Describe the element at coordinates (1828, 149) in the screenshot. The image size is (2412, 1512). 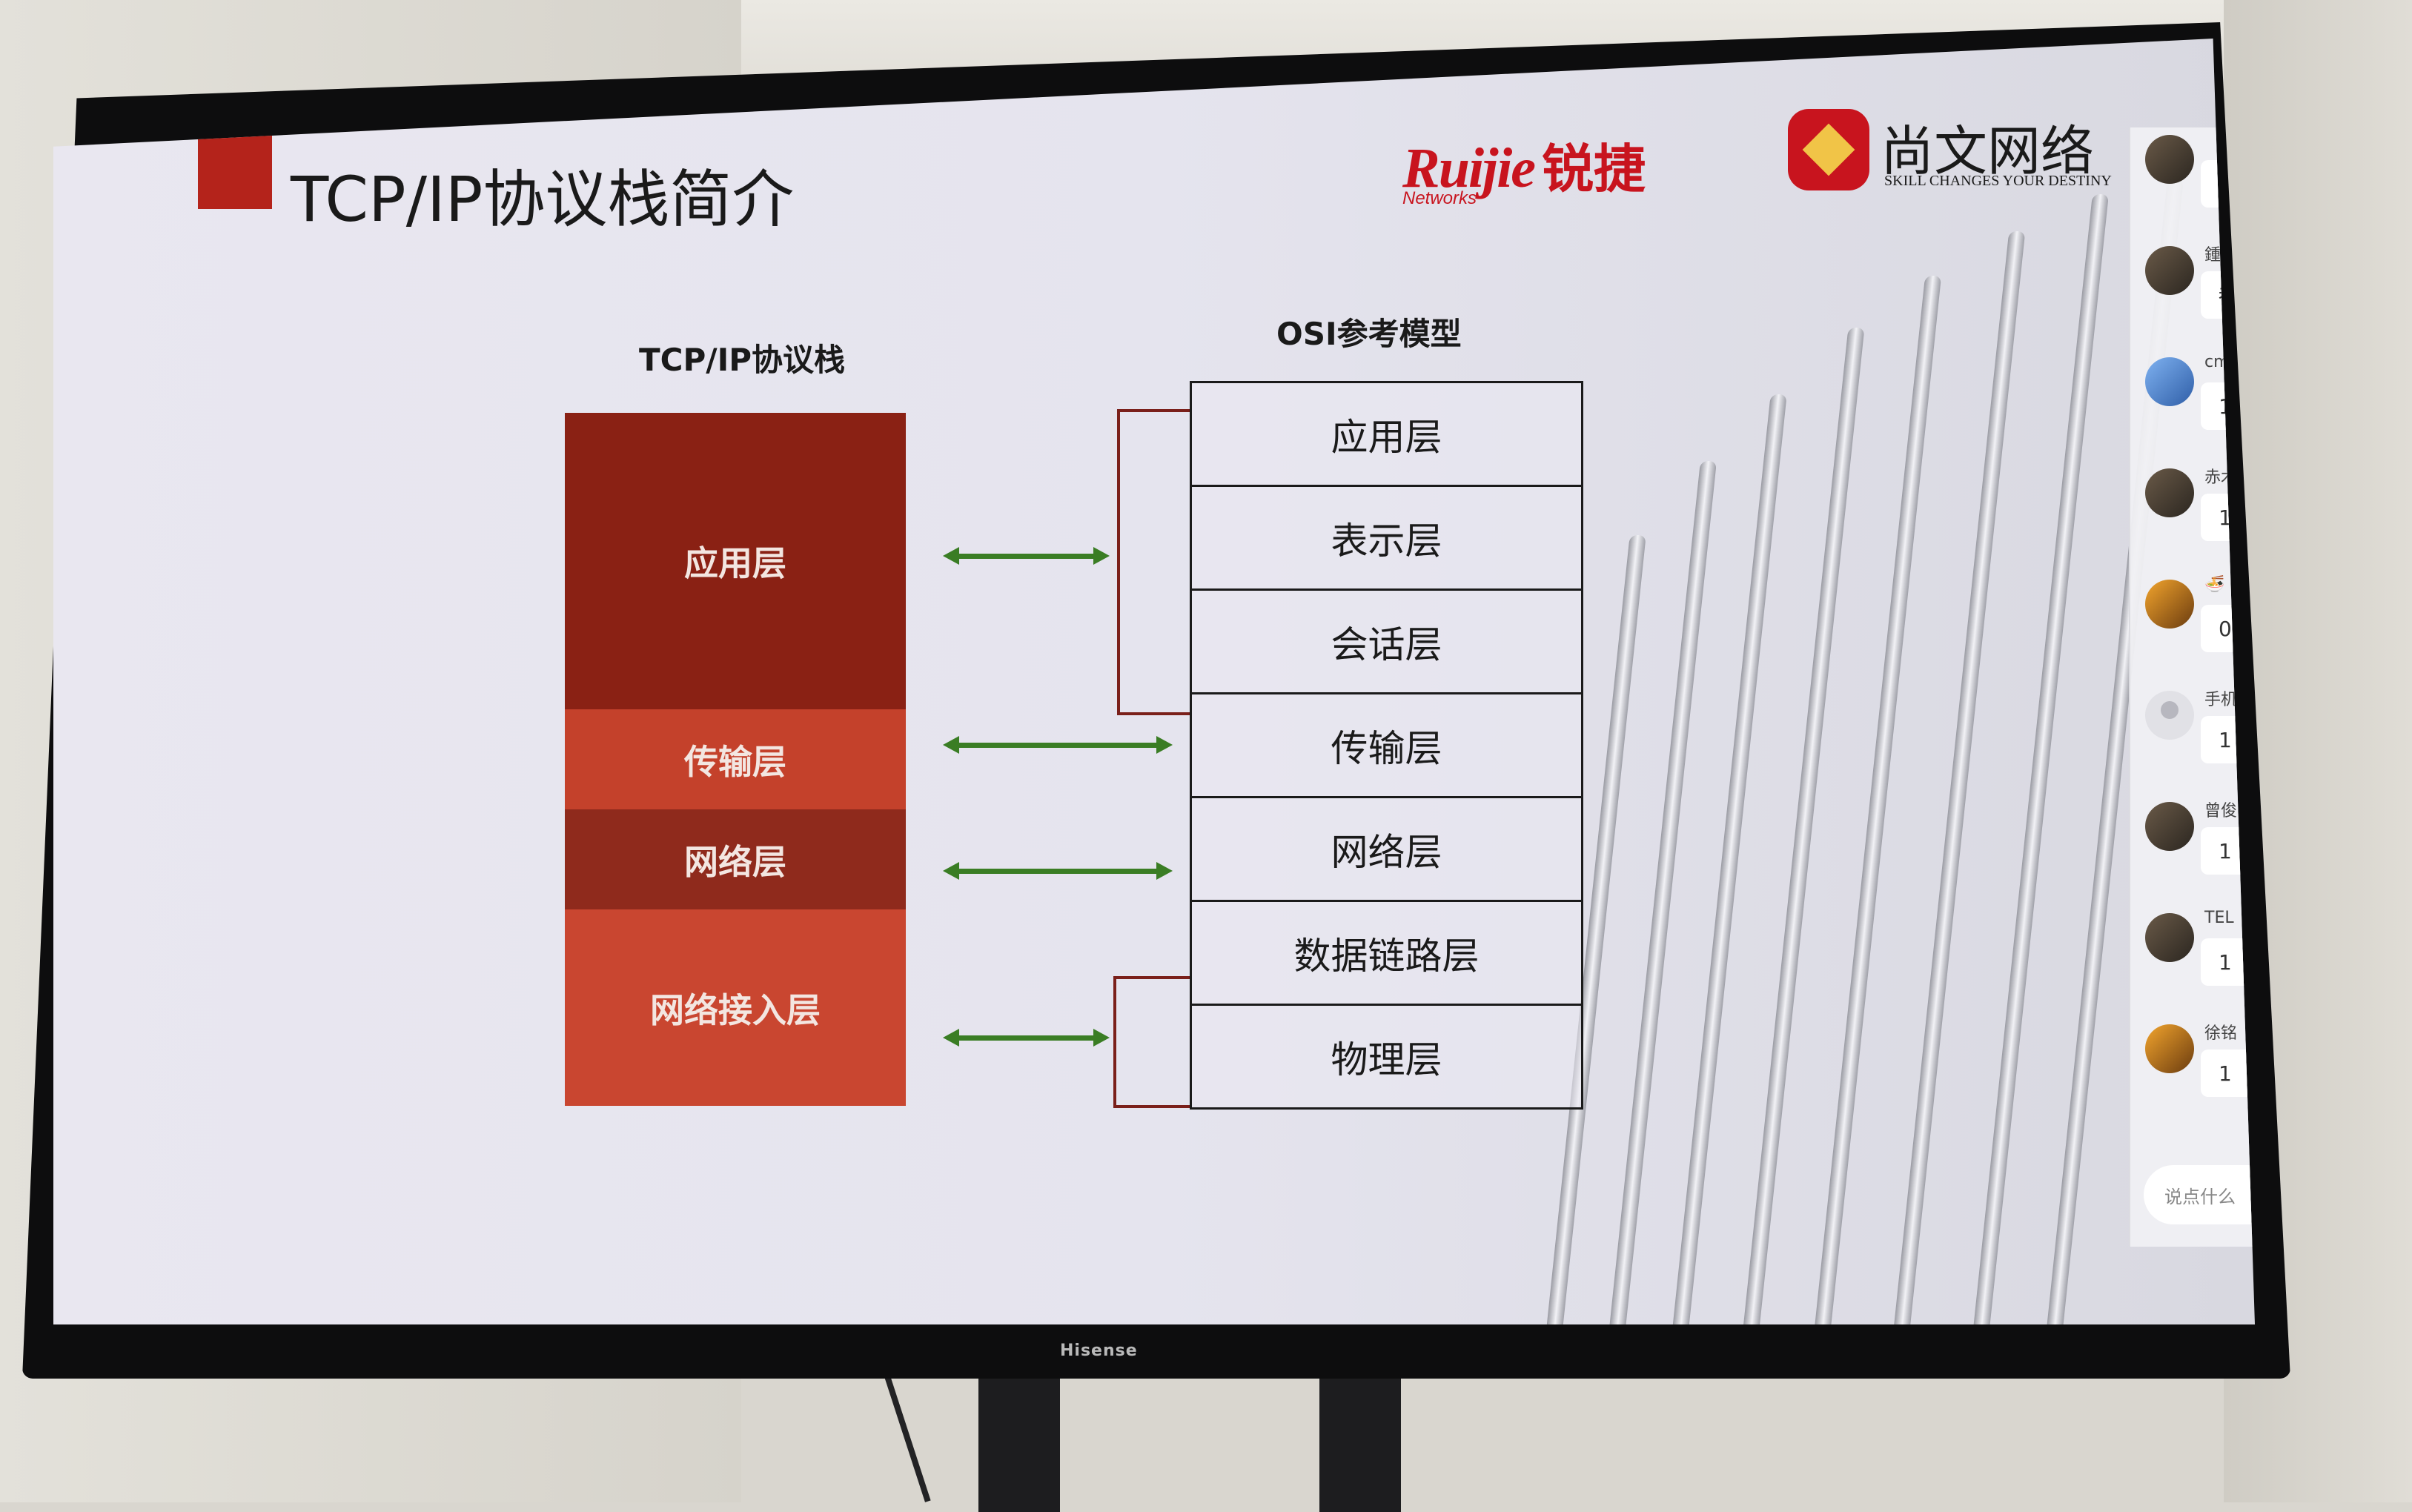
I see `shangwen-mark-icon` at that location.